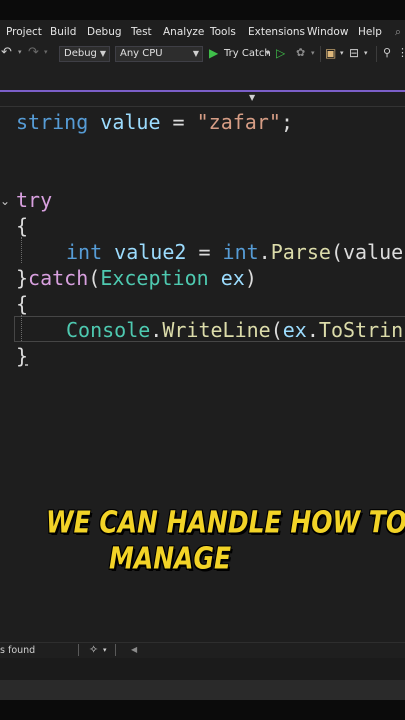  I want to click on hot-reload-dropdown-icon: ▾, so click(313, 53).